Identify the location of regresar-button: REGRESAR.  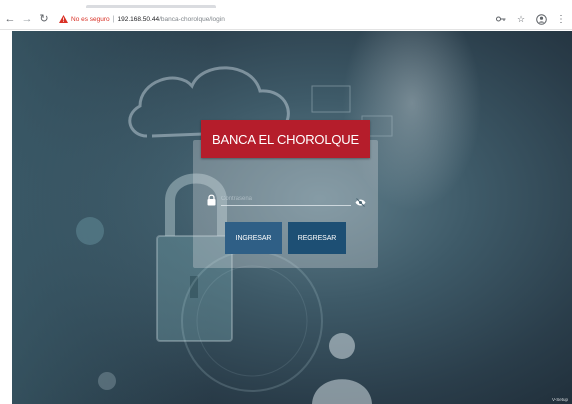
(317, 238).